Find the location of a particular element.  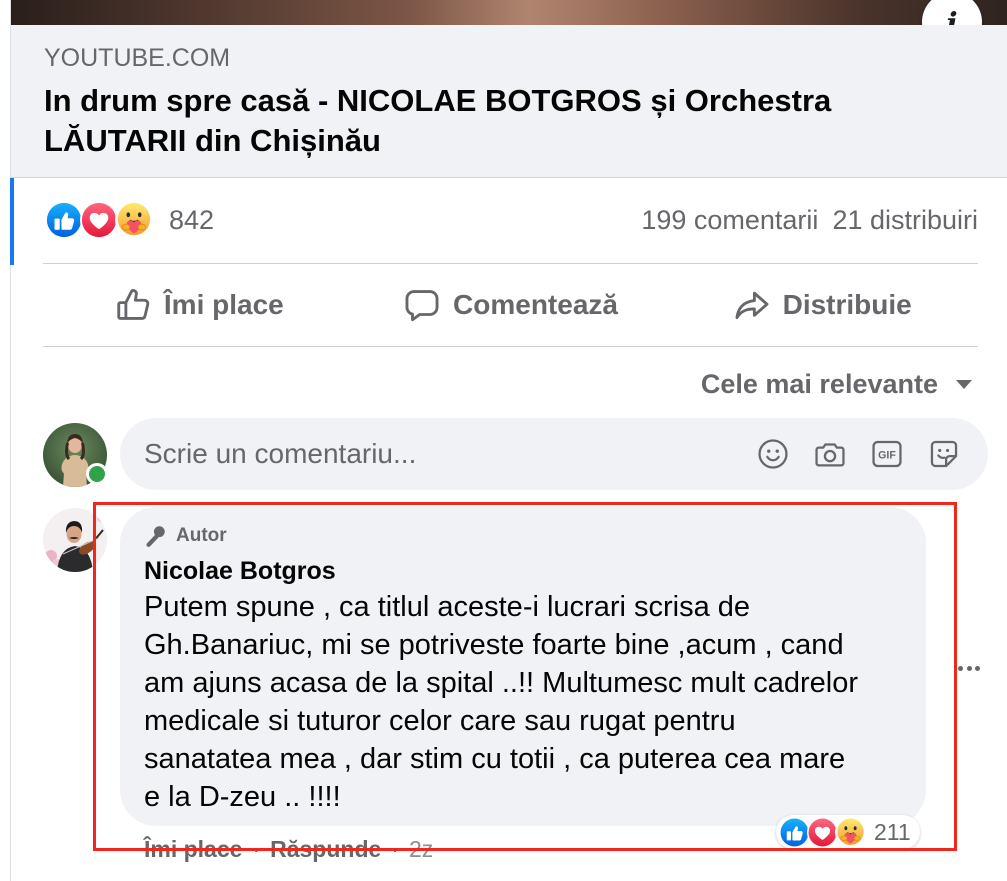

post-reactions: 842 is located at coordinates (129, 220).